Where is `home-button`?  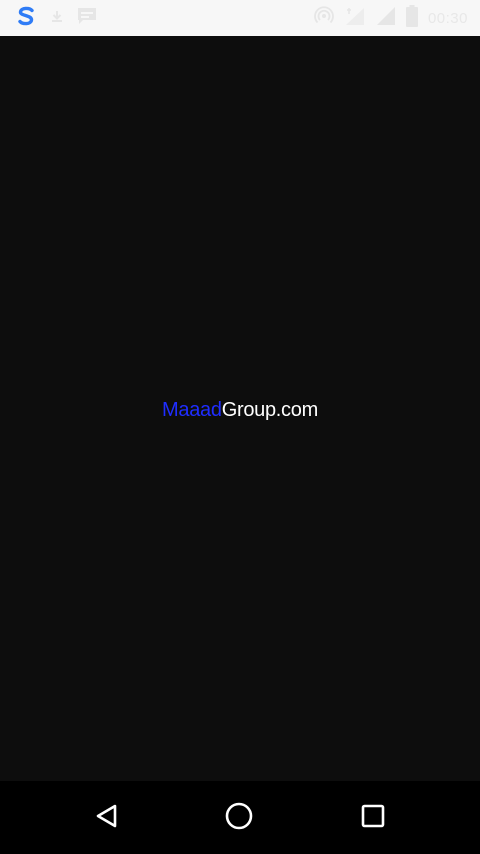 home-button is located at coordinates (239, 818).